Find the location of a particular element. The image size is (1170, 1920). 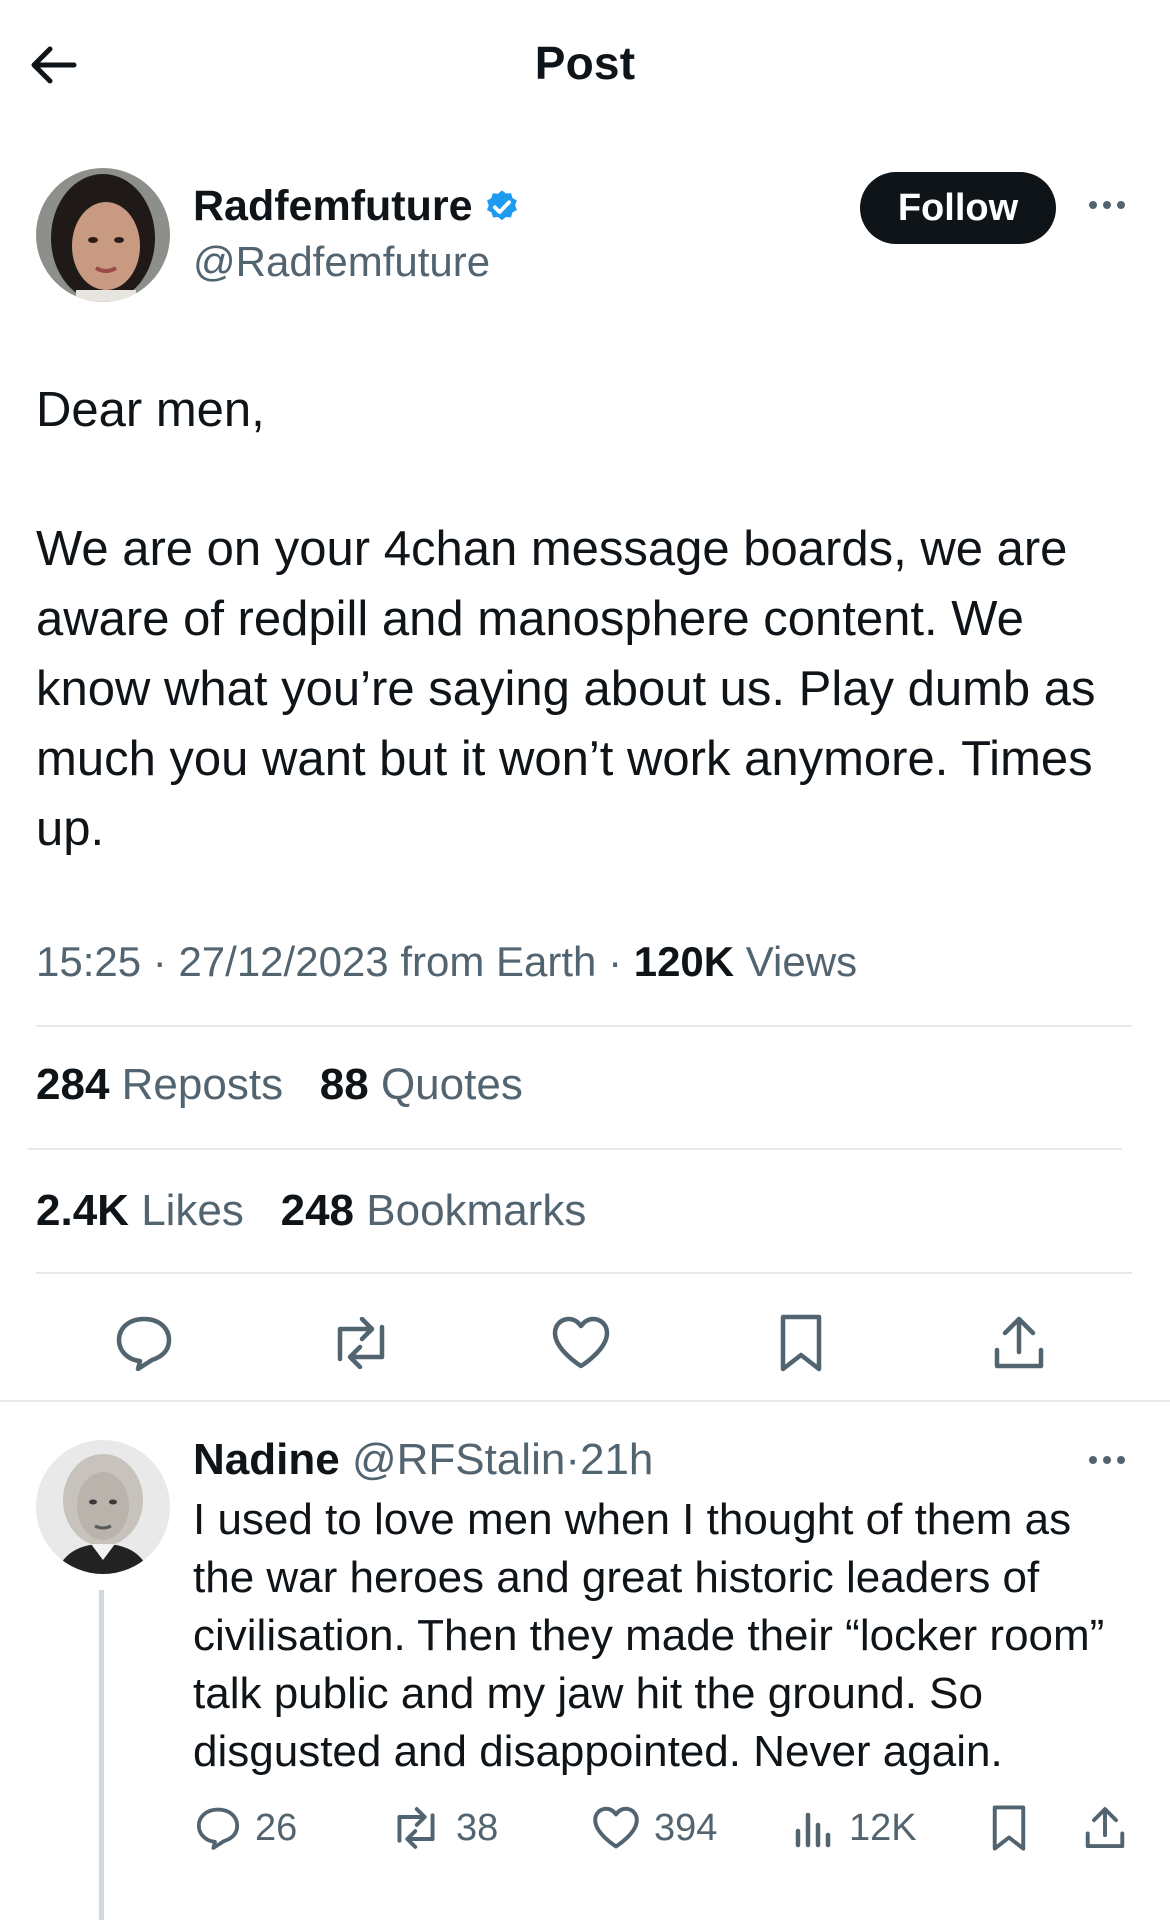

reply-reposts-count: 38 is located at coordinates (477, 1827).